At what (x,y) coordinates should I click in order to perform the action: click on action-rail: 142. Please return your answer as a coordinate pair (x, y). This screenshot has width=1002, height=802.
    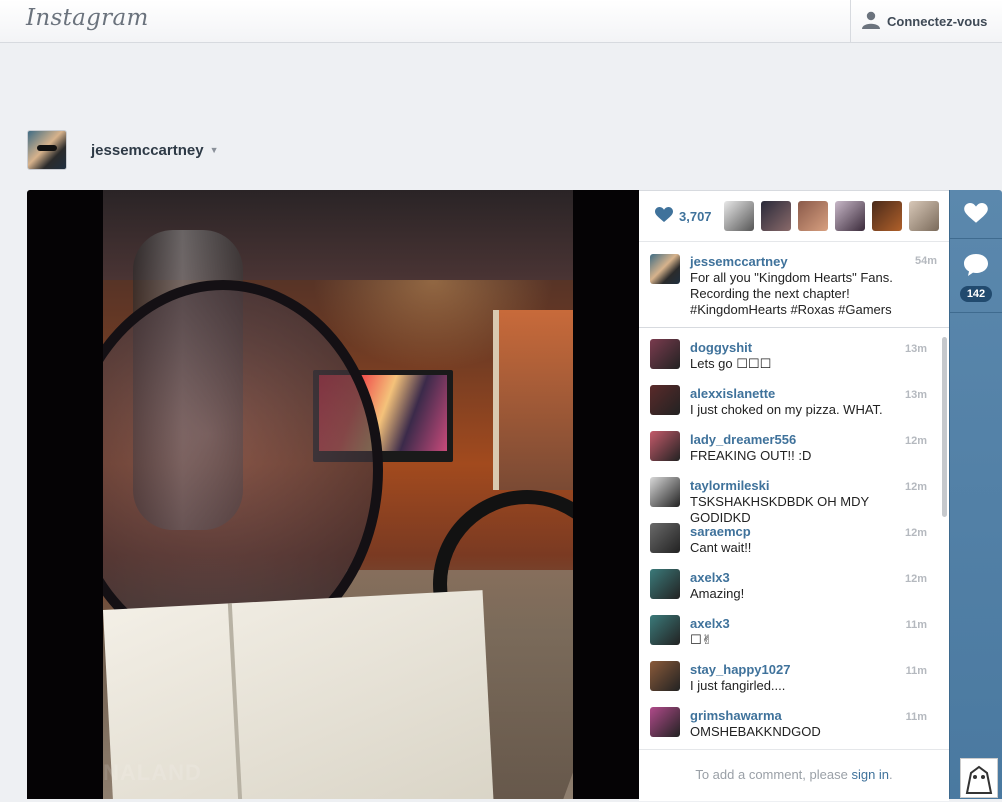
    Looking at the image, I should click on (975, 494).